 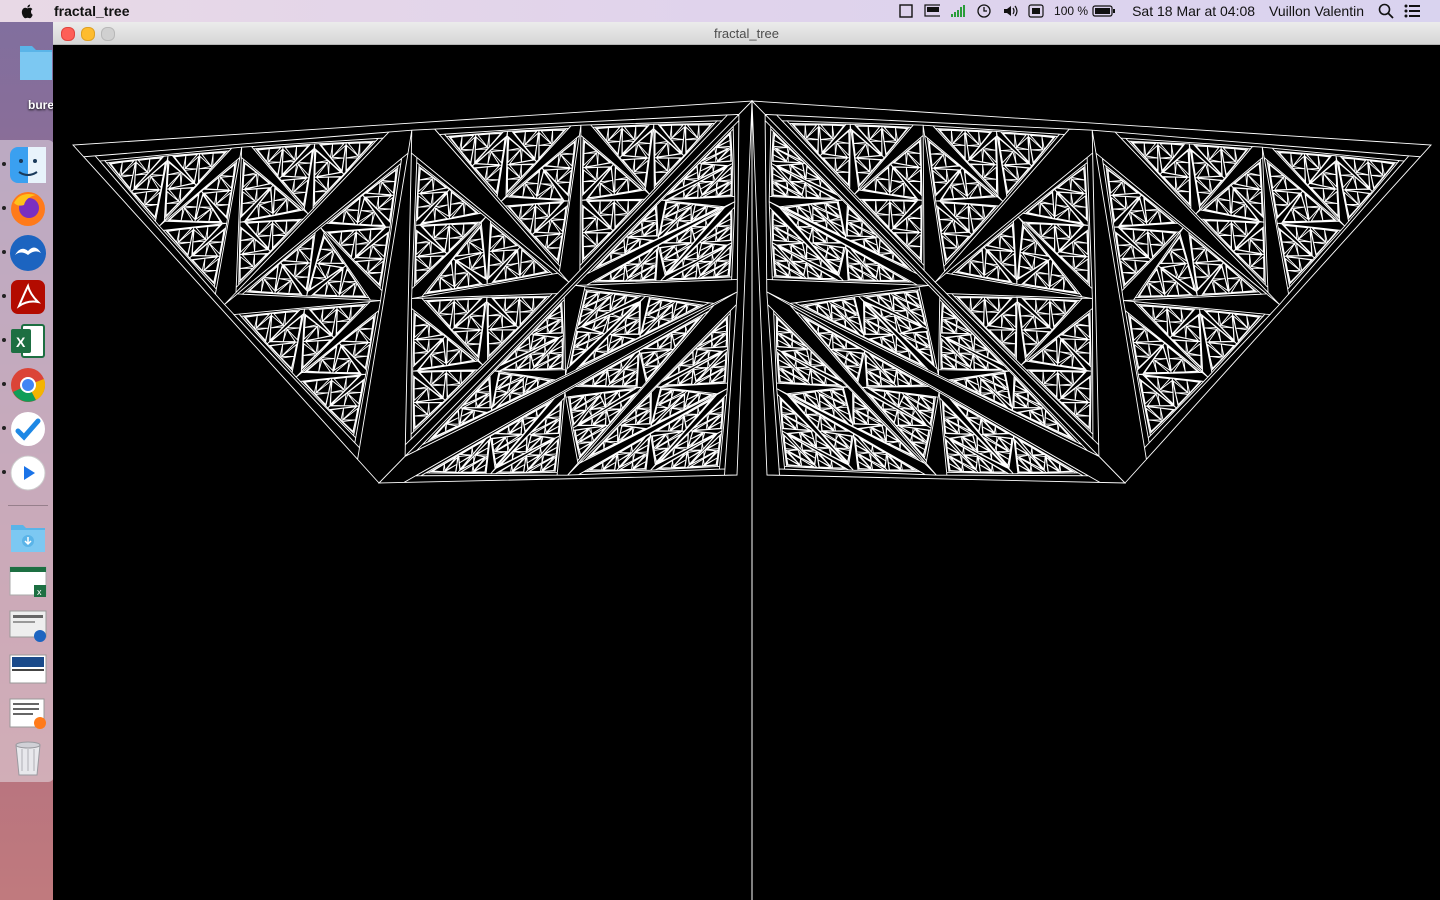 I want to click on display-icon, so click(x=932, y=11).